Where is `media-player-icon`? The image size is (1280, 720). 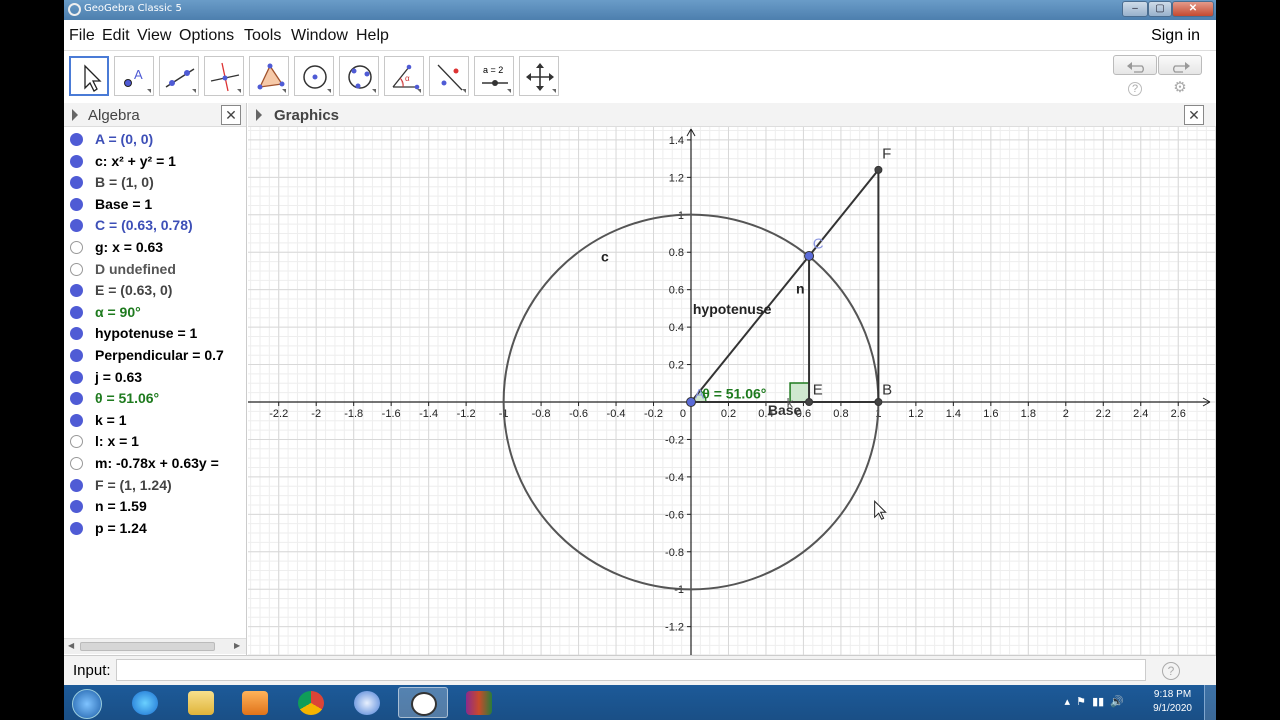 media-player-icon is located at coordinates (255, 703).